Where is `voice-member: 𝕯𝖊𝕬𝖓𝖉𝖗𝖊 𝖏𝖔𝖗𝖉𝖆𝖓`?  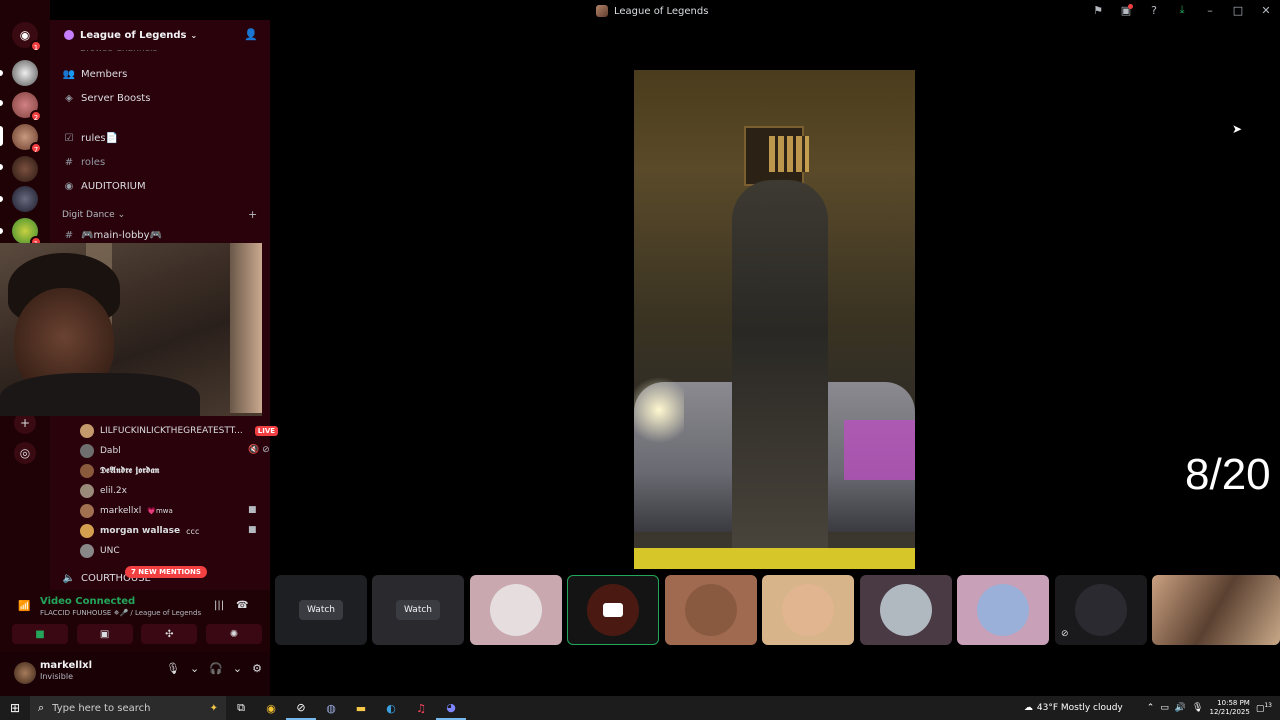
voice-member: 𝕯𝖊𝕬𝖓𝖉𝖗𝖊 𝖏𝖔𝖗𝖉𝖆𝖓 is located at coordinates (119, 471).